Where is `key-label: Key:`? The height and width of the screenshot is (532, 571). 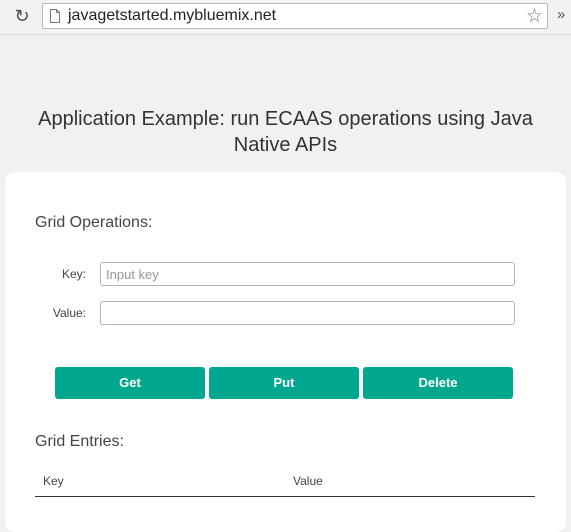 key-label: Key: is located at coordinates (73, 274).